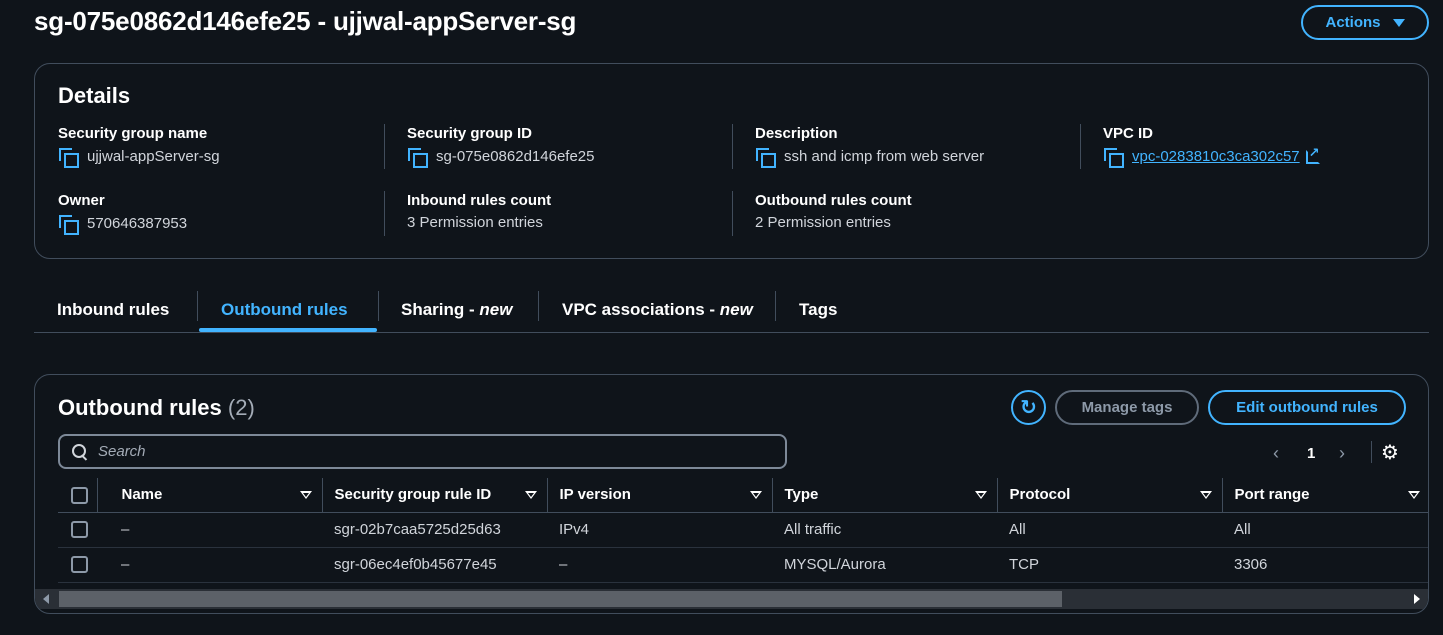 Image resolution: width=1443 pixels, height=635 pixels. Describe the element at coordinates (1325, 530) in the screenshot. I see `cell-port-range: All` at that location.